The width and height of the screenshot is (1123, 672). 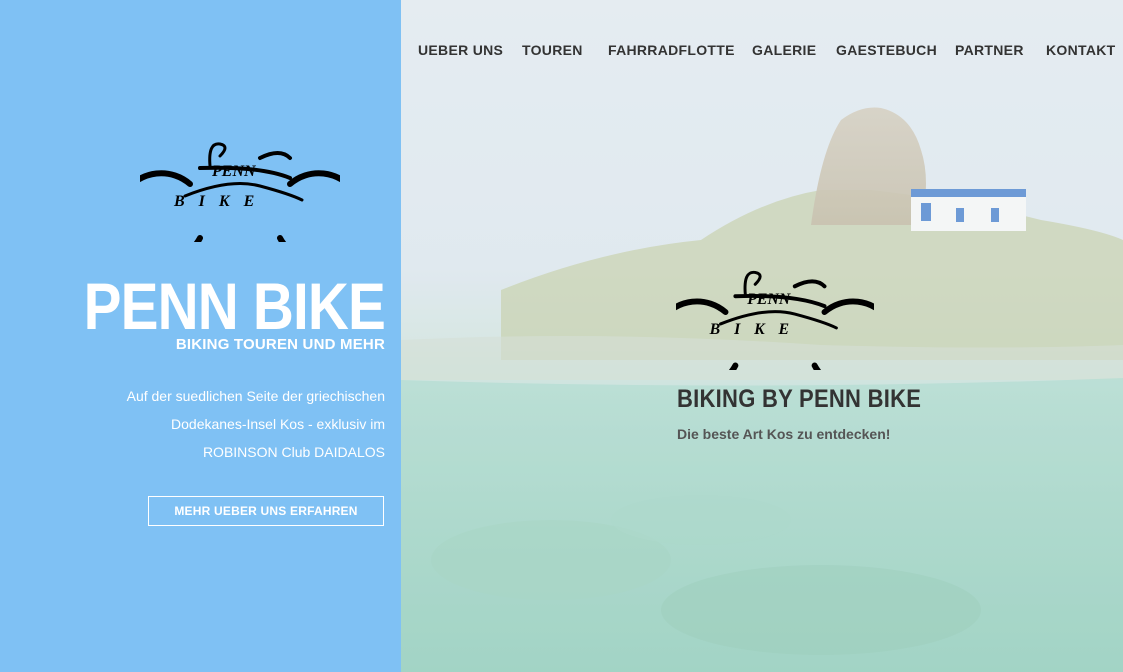 I want to click on nav-item-galerie: GALERIE, so click(x=784, y=50).